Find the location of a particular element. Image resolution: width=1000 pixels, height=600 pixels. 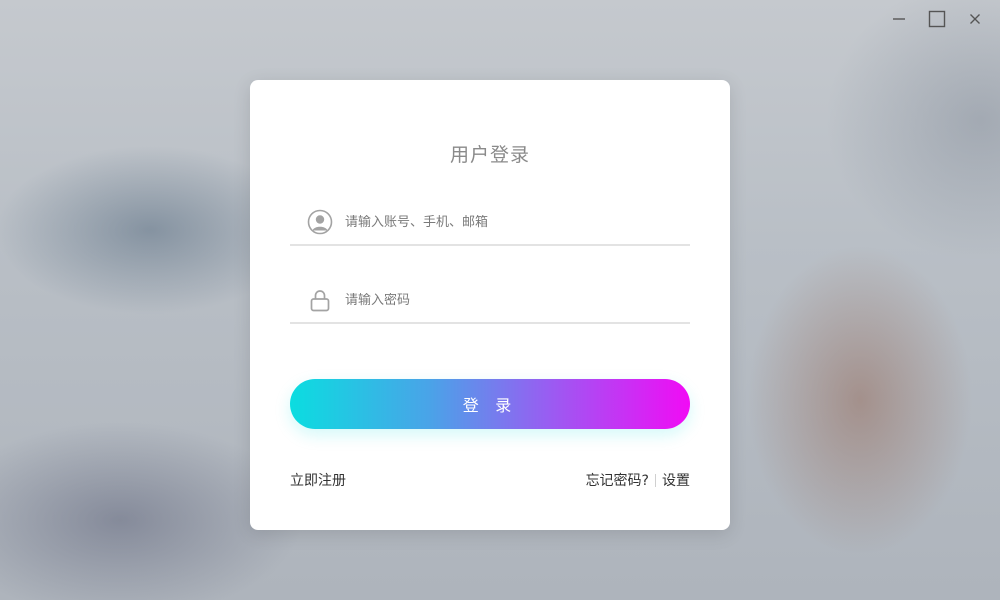

lock-icon is located at coordinates (320, 300).